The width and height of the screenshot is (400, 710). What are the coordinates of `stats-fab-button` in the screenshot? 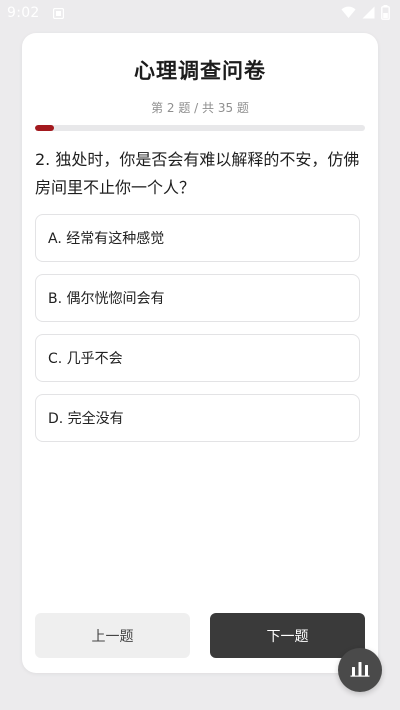 It's located at (360, 670).